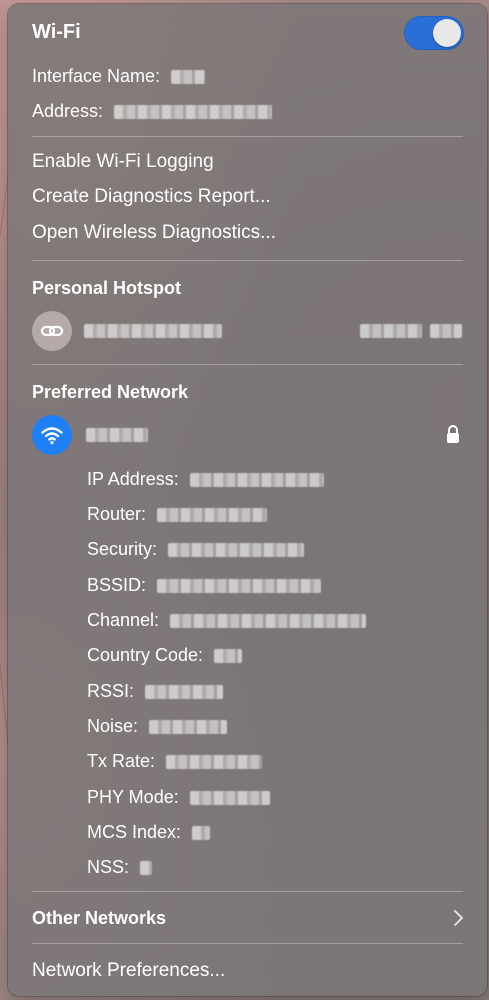  I want to click on wifi-toggle-knob, so click(447, 33).